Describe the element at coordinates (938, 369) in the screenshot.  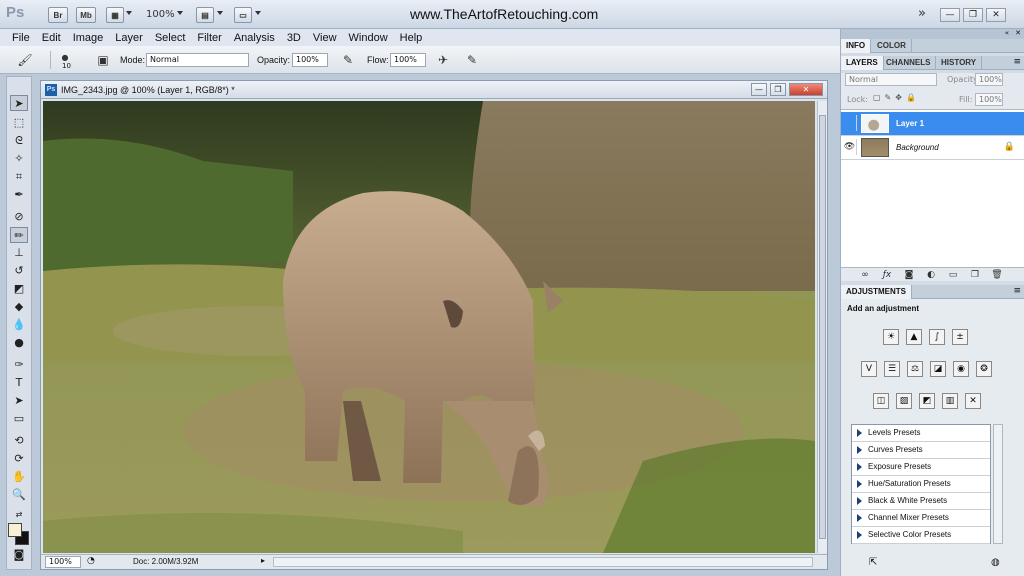
I see `black-white-icon: ◪` at that location.